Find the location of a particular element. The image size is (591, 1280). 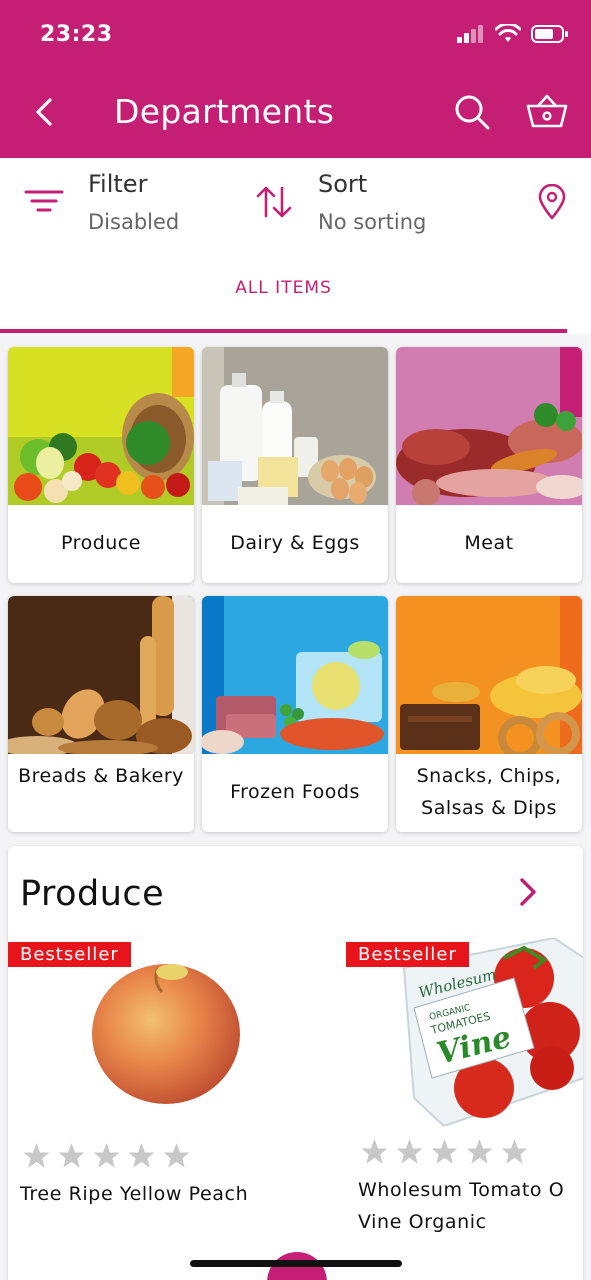

department-card-meat: Meat is located at coordinates (489, 465).